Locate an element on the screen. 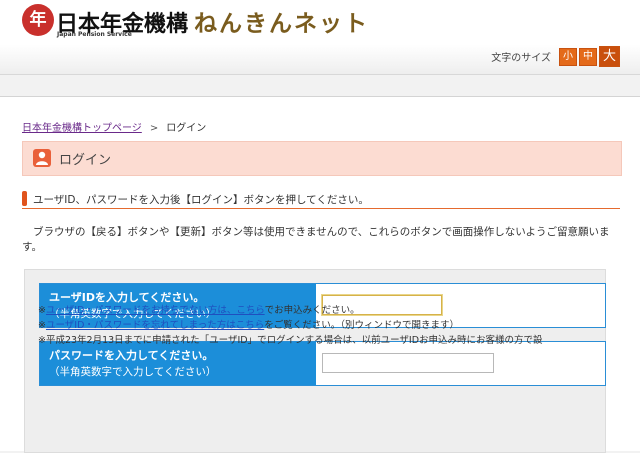 This screenshot has height=453, width=640. breadcrumb: 日本年金機構トップページ > ログイン is located at coordinates (114, 126).